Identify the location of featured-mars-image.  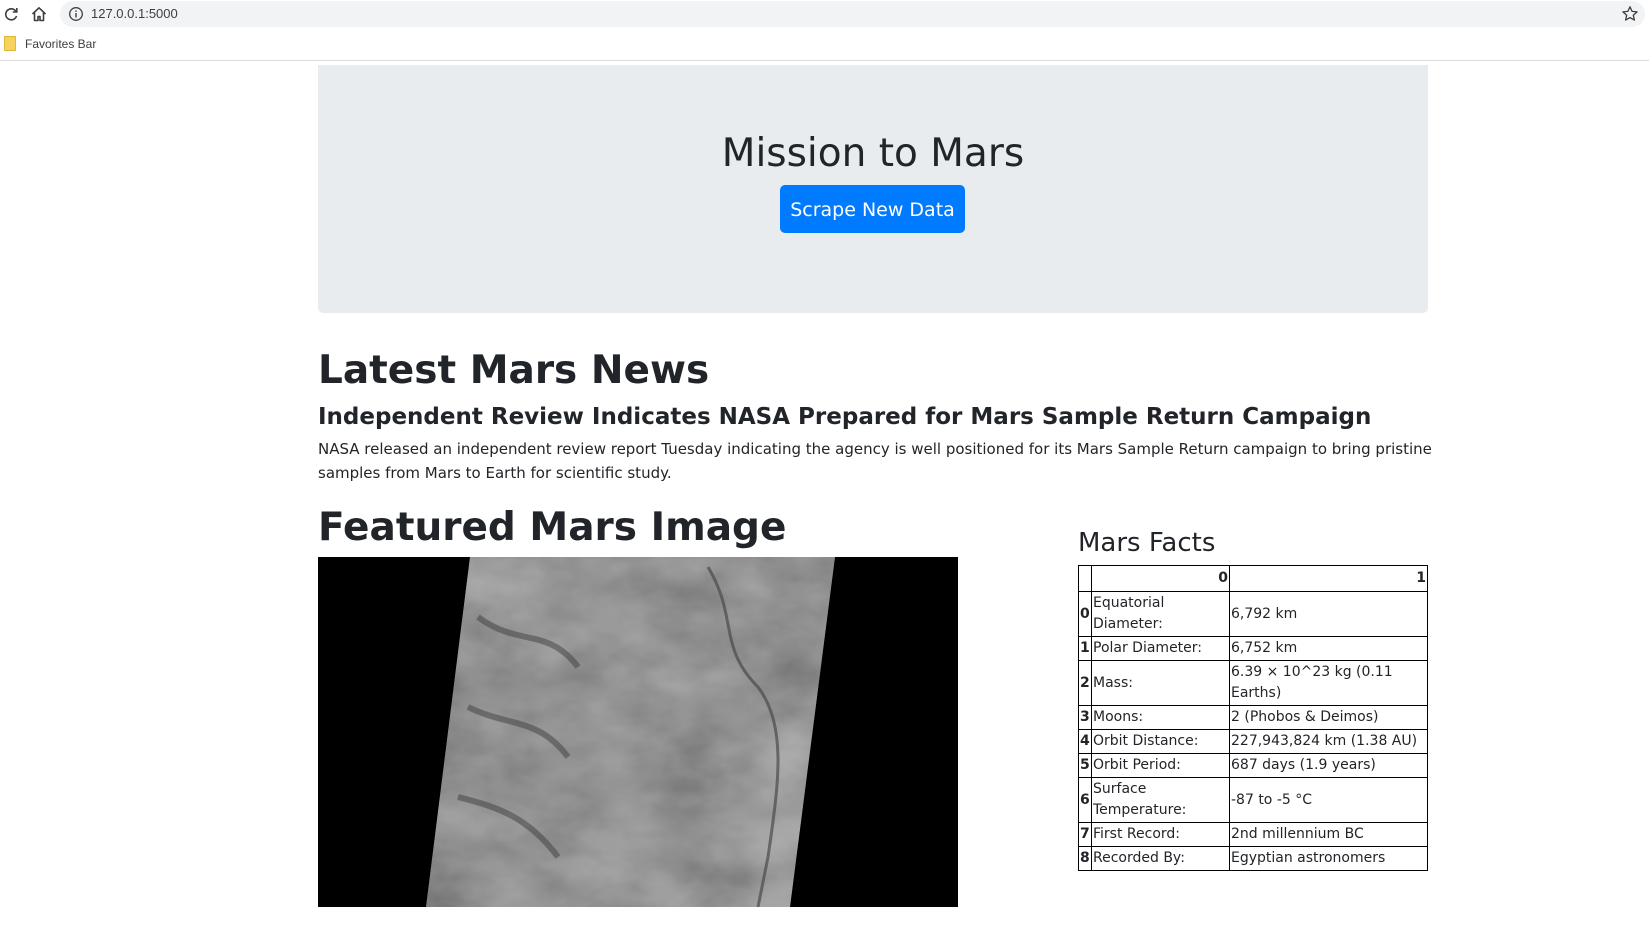
(638, 732).